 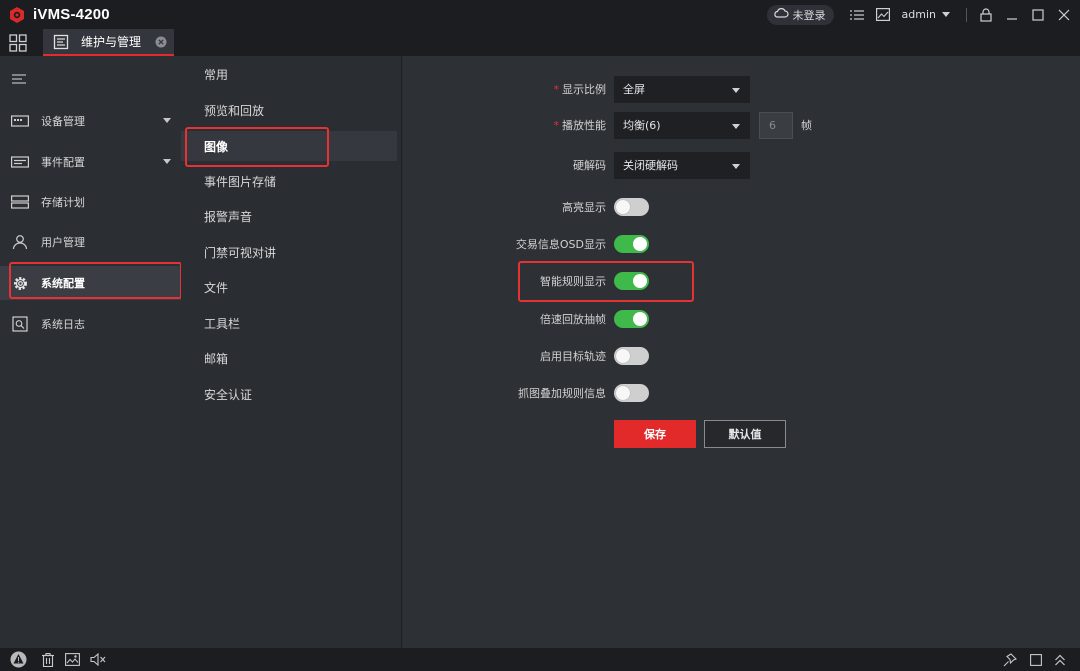 I want to click on nav-label: 存储计划, so click(x=63, y=202).